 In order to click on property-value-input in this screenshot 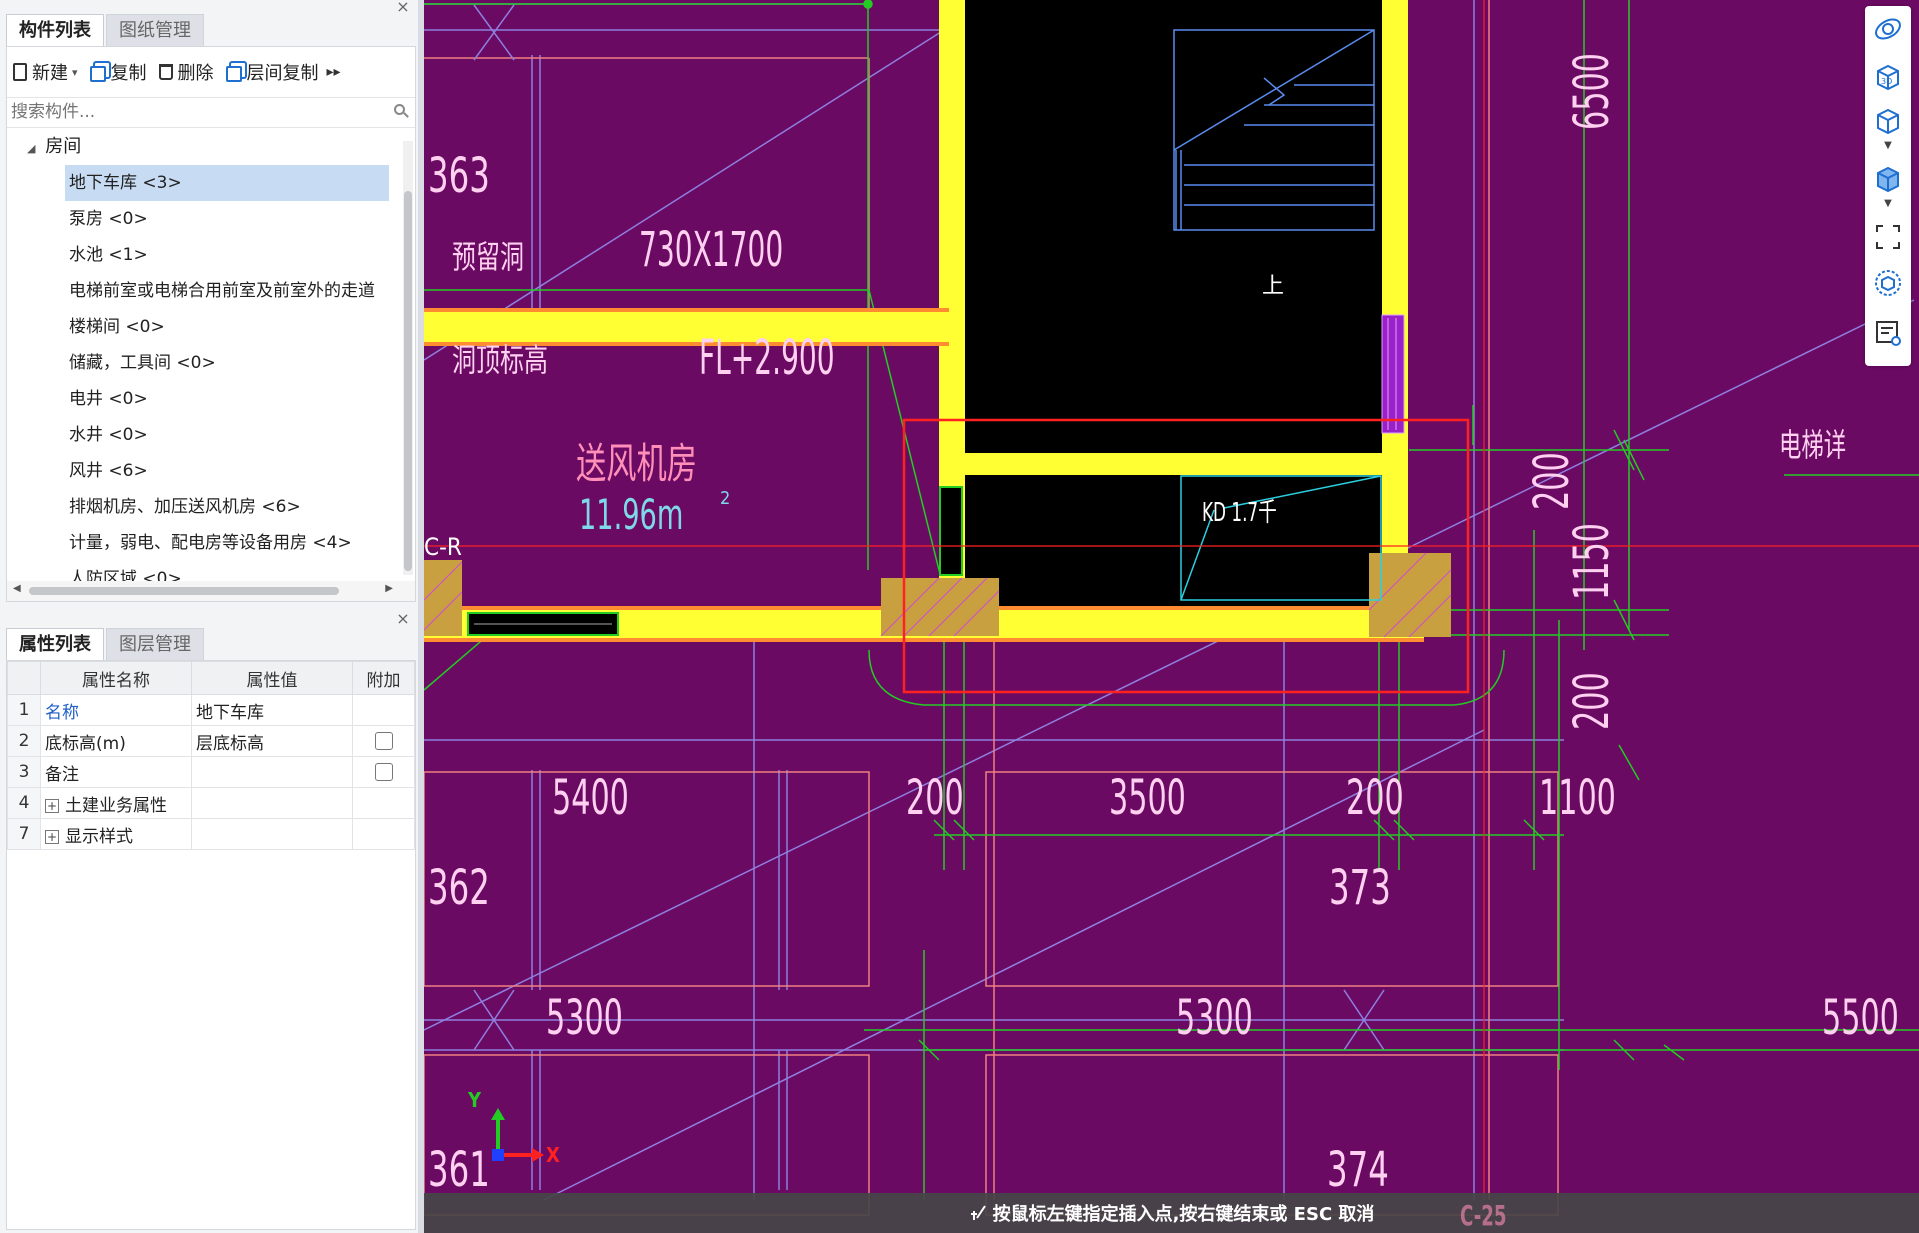, I will do `click(272, 772)`.